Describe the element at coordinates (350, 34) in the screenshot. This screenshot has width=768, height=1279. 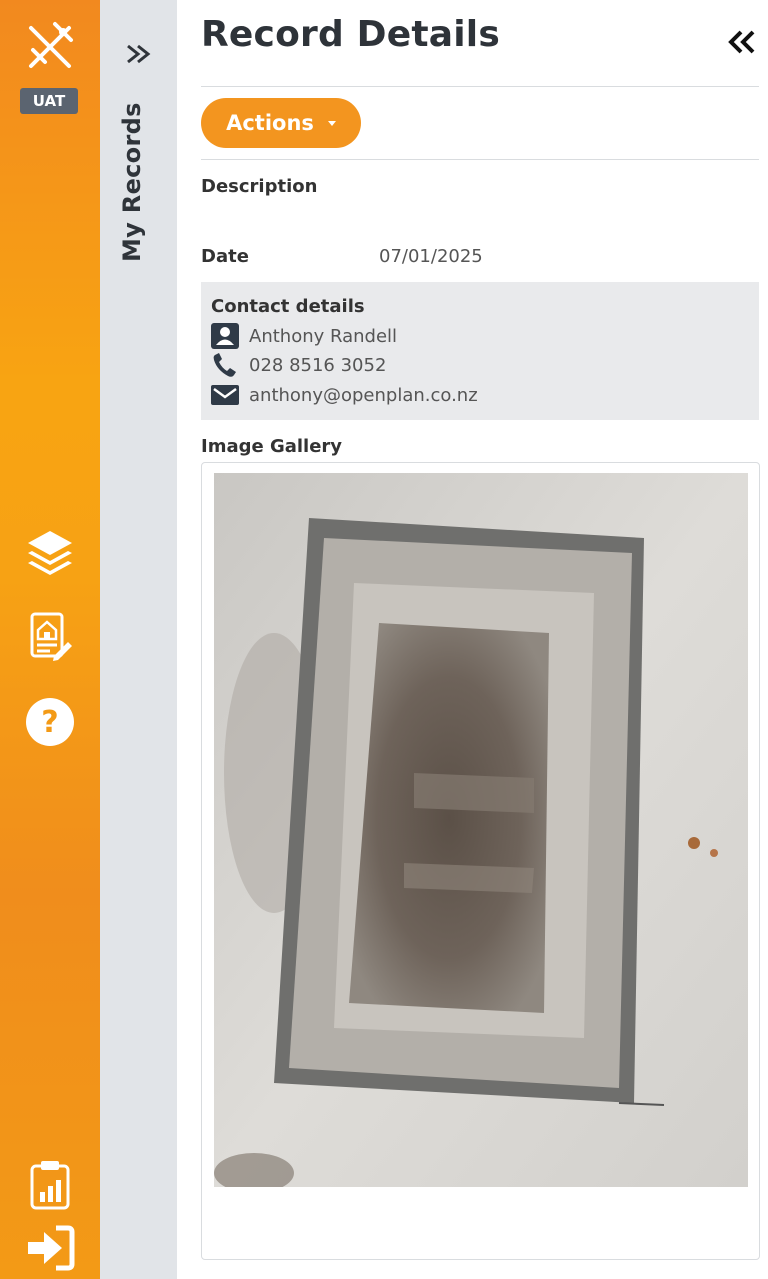
I see `page-title: Record Details` at that location.